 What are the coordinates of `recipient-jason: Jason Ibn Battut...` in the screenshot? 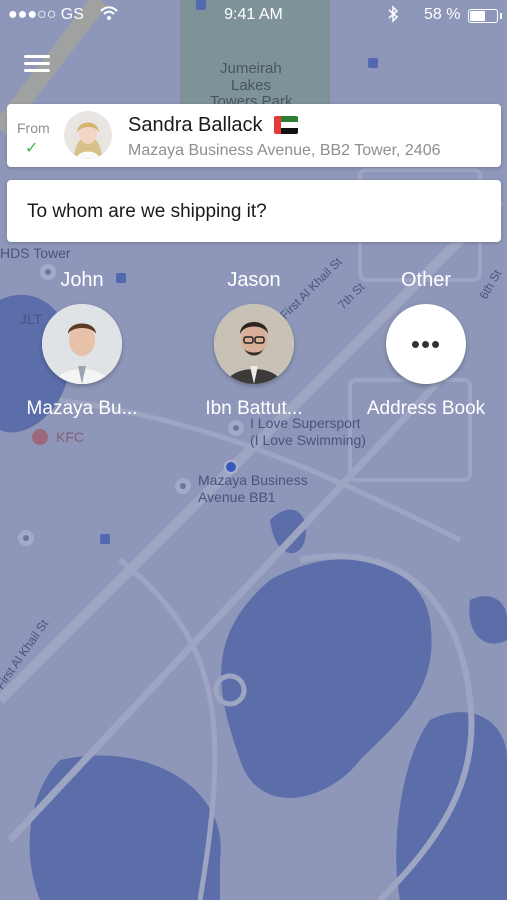 It's located at (254, 343).